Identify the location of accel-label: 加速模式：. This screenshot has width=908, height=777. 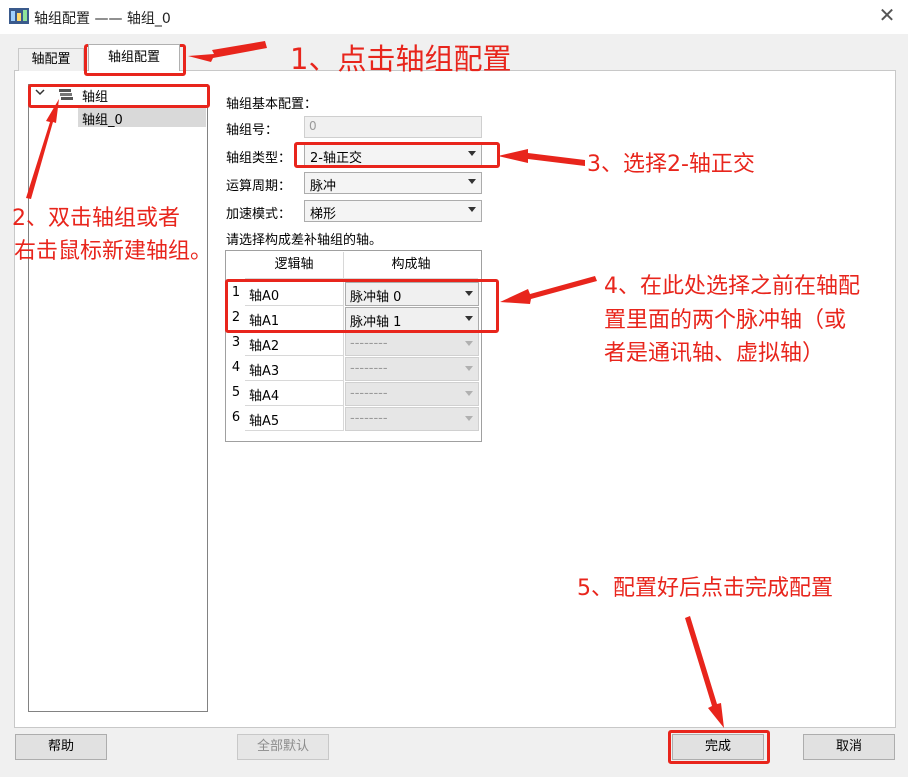
(259, 214).